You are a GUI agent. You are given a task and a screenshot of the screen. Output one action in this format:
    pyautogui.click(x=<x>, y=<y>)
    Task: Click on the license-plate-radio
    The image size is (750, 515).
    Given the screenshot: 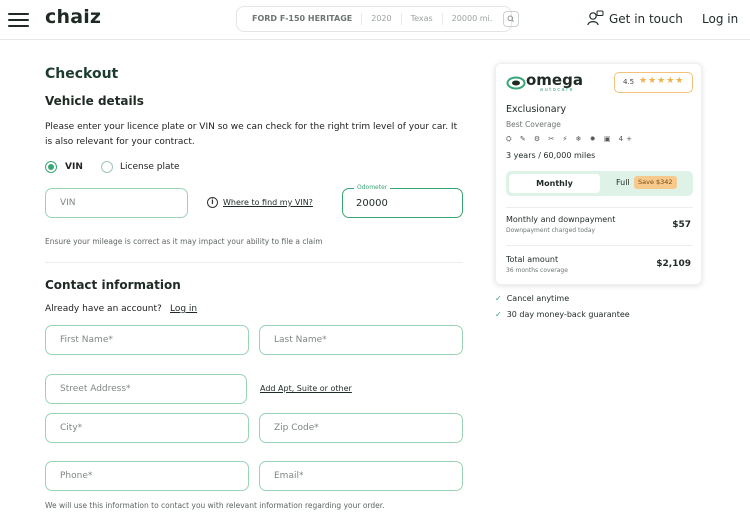 What is the action you would take?
    pyautogui.click(x=107, y=167)
    